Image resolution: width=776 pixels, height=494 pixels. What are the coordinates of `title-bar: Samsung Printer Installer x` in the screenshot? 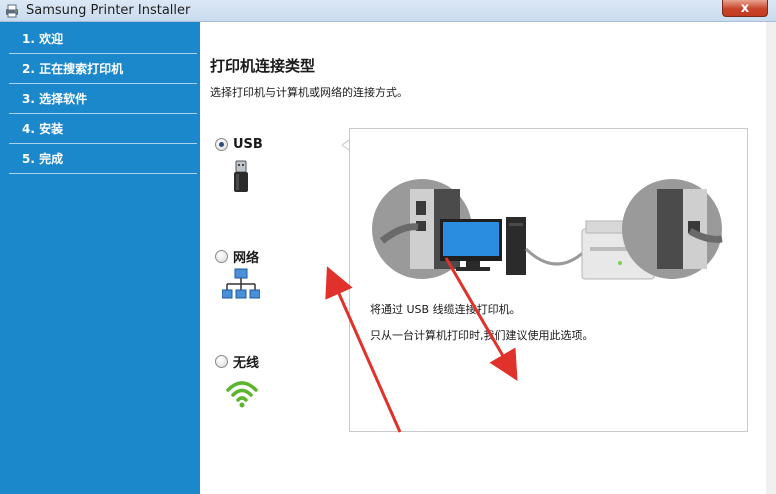 It's located at (388, 11).